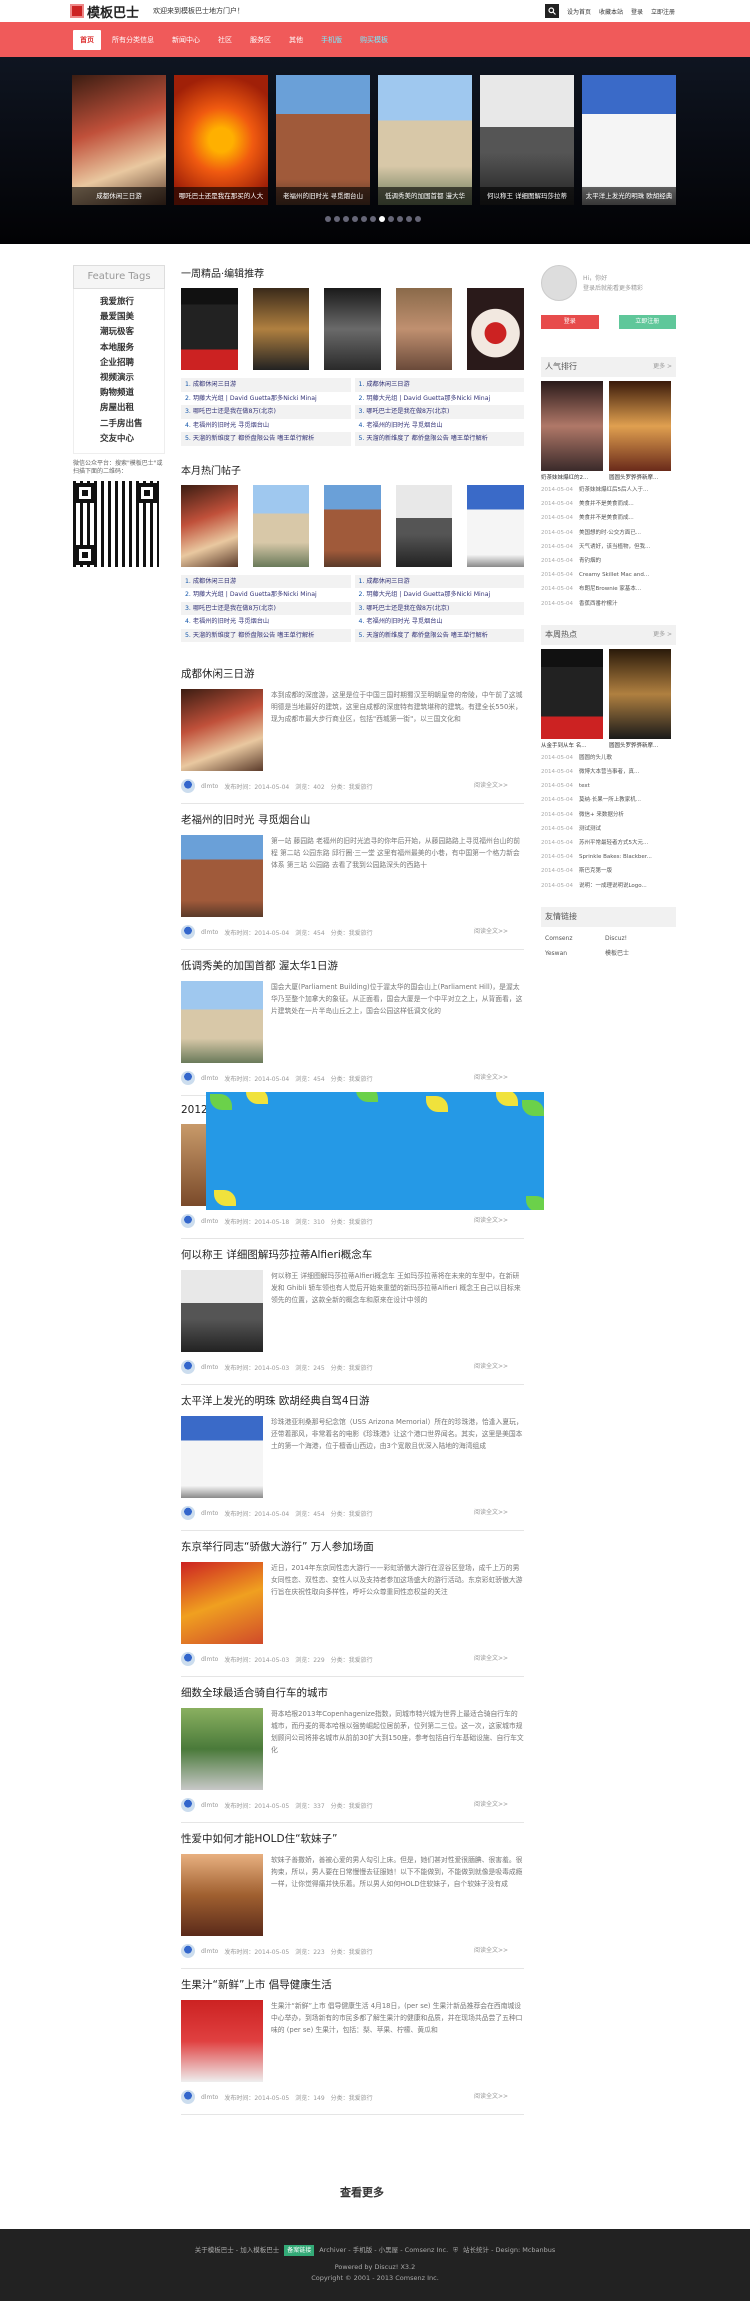 Image resolution: width=750 pixels, height=2301 pixels. I want to click on search-button, so click(551, 11).